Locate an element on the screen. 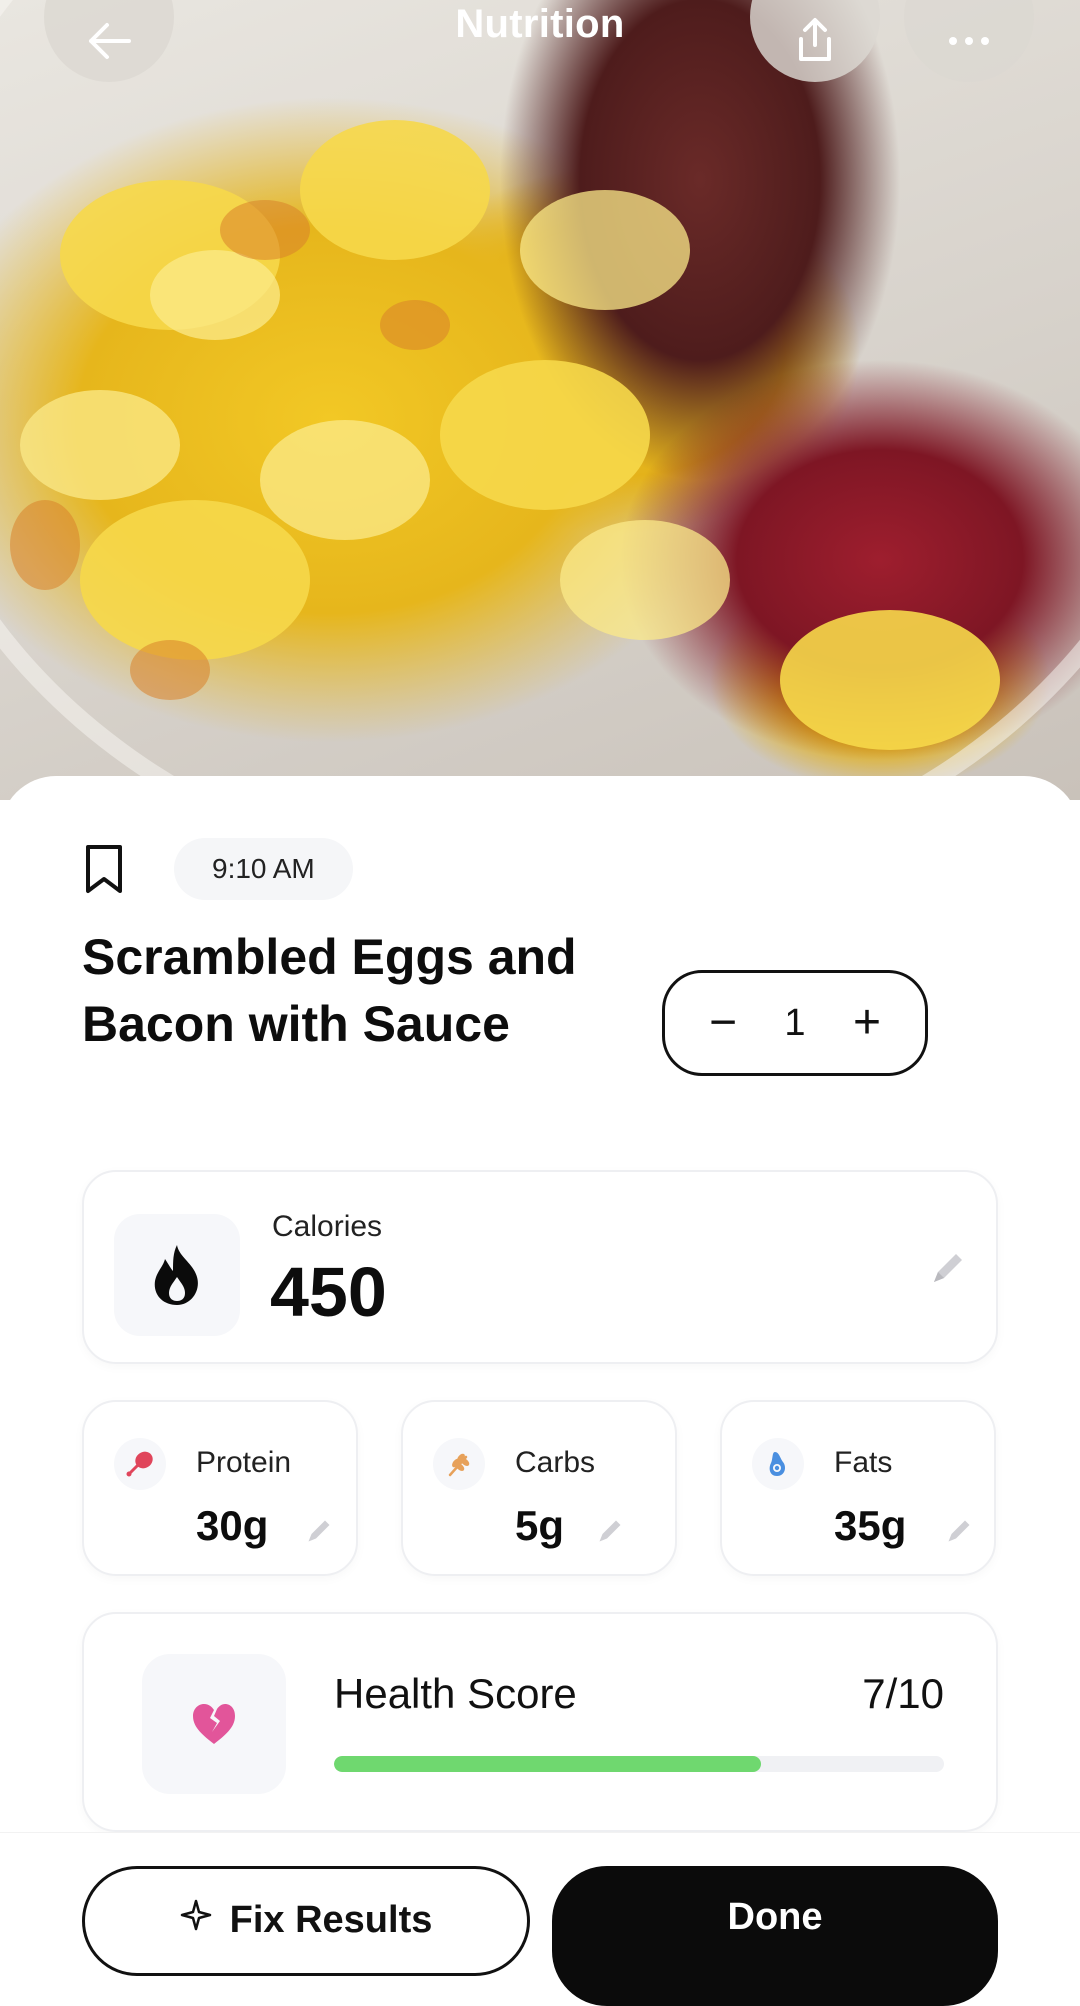  fix-results-label: Fix Results is located at coordinates (331, 1920).